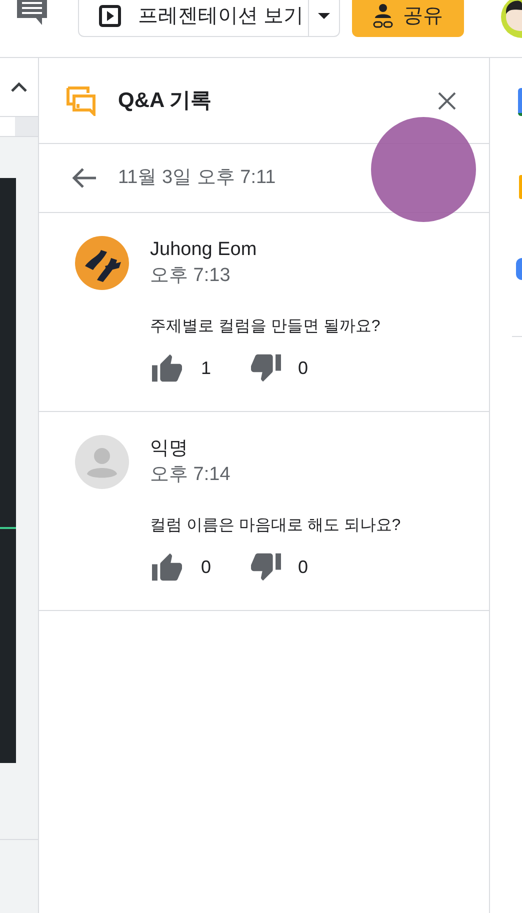 This screenshot has height=913, width=522. Describe the element at coordinates (165, 101) in the screenshot. I see `panel-title: Q&A 기록` at that location.